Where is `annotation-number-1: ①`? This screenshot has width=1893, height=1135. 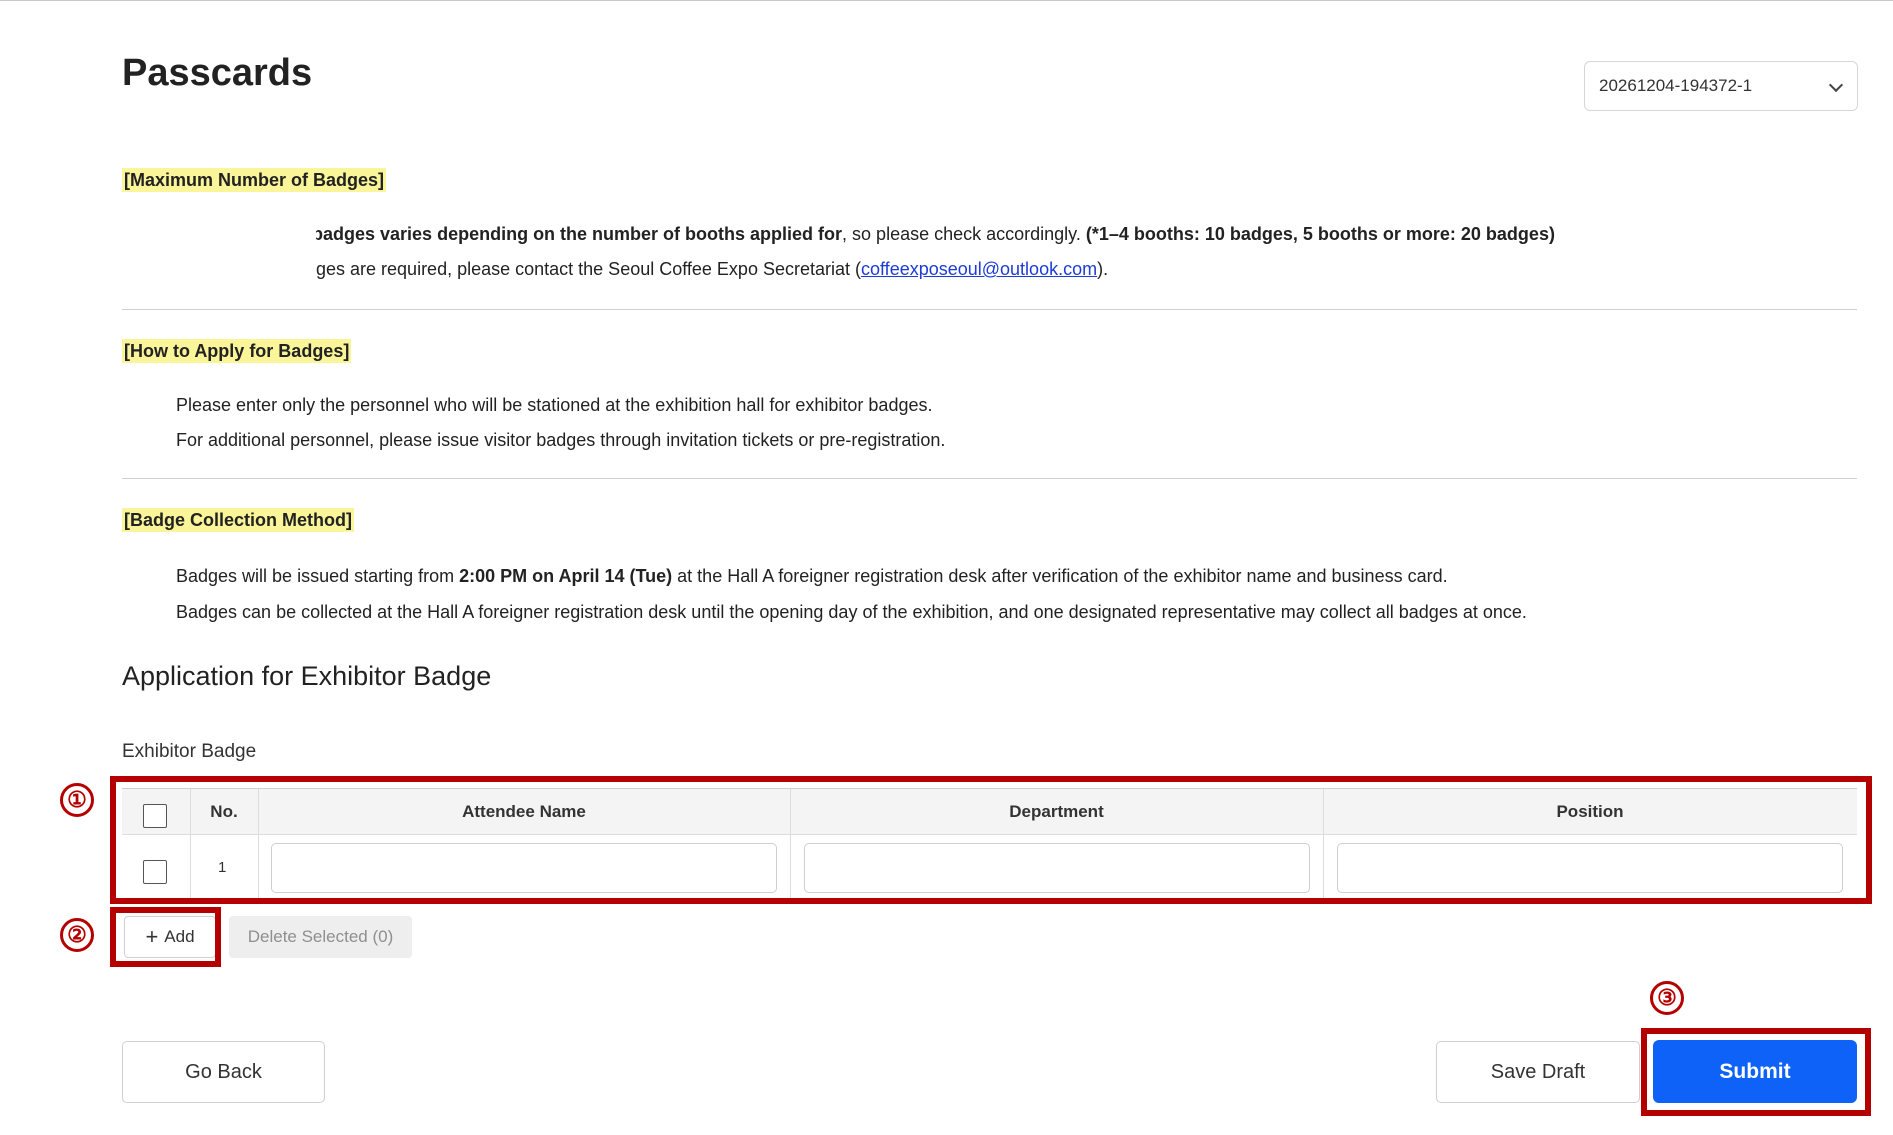
annotation-number-1: ① is located at coordinates (77, 800).